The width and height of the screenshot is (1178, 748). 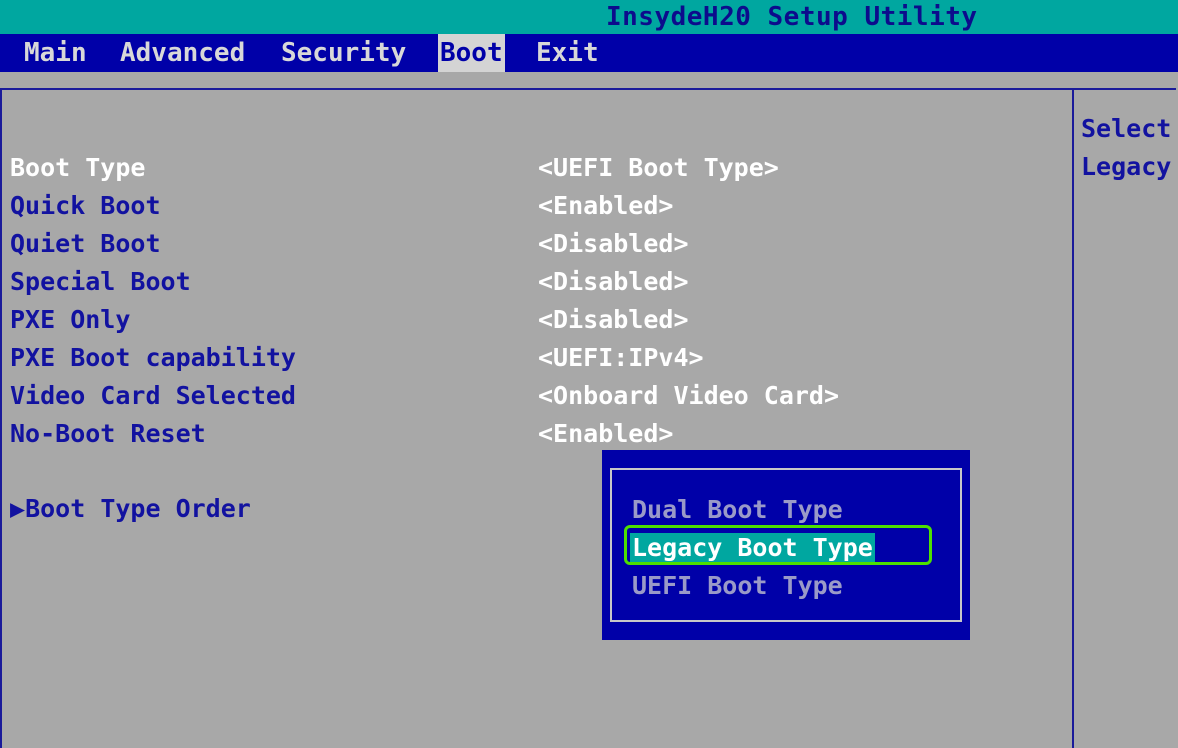 What do you see at coordinates (343, 53) in the screenshot?
I see `menu-security: Security` at bounding box center [343, 53].